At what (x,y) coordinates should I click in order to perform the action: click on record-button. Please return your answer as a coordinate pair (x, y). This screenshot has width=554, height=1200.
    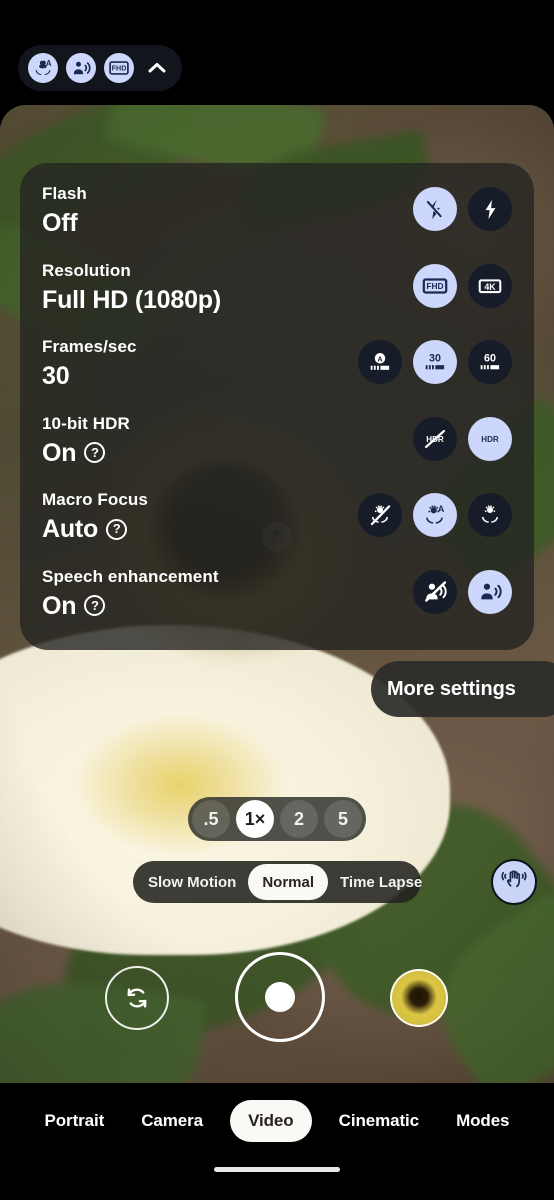
    Looking at the image, I should click on (280, 997).